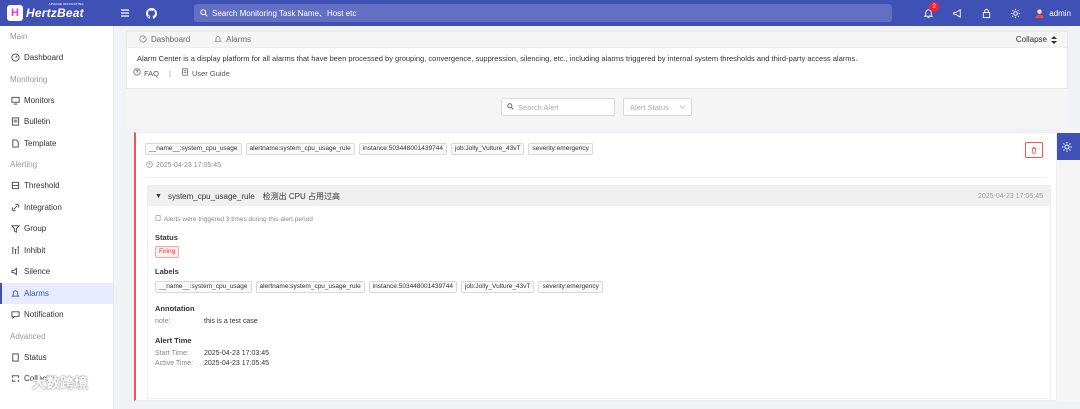 The image size is (1080, 409). I want to click on label-tag: severity:emergency, so click(570, 287).